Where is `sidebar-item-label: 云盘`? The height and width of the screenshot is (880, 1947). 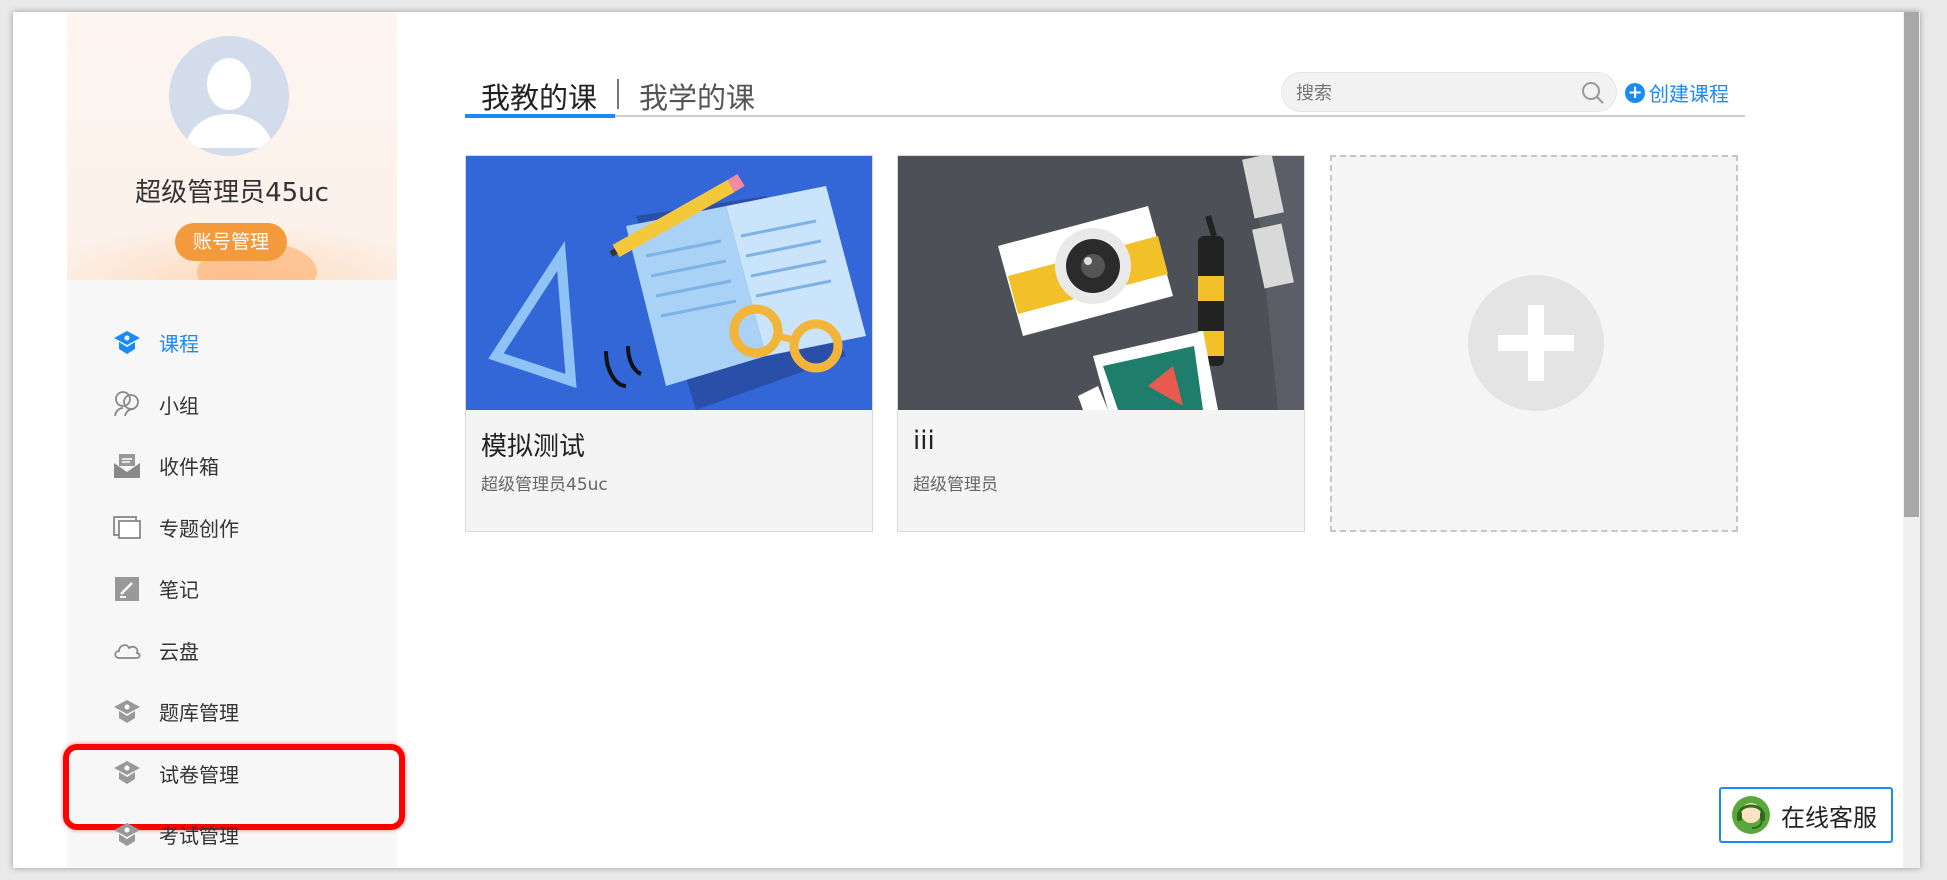 sidebar-item-label: 云盘 is located at coordinates (179, 651).